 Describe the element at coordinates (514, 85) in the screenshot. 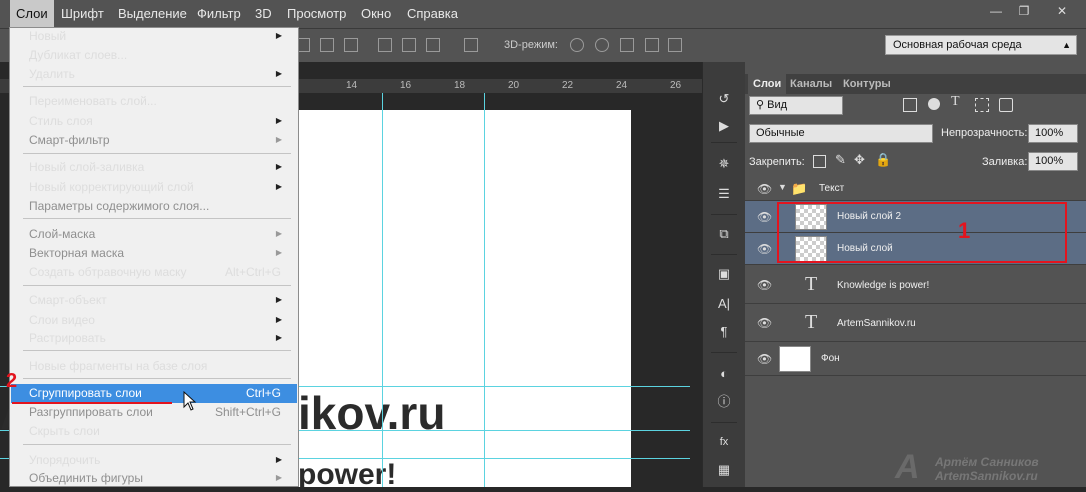

I see `ruler-tick: 20` at that location.